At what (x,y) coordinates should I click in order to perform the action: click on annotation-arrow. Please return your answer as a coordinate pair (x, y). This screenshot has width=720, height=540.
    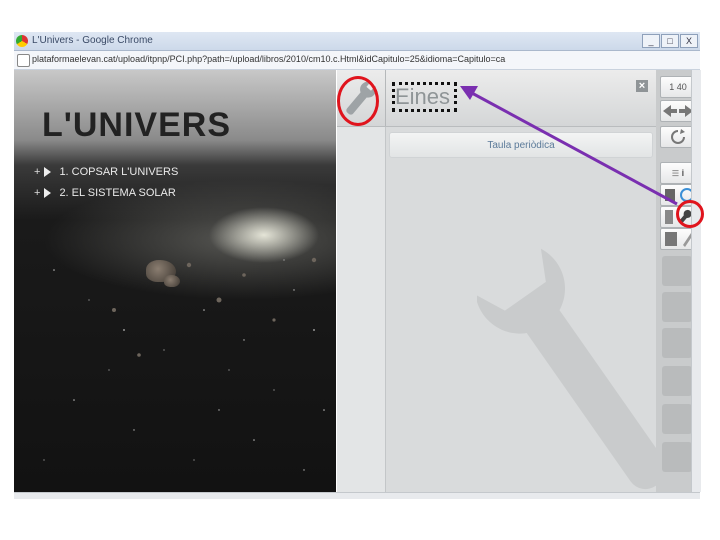
    Looking at the image, I should click on (569, 146).